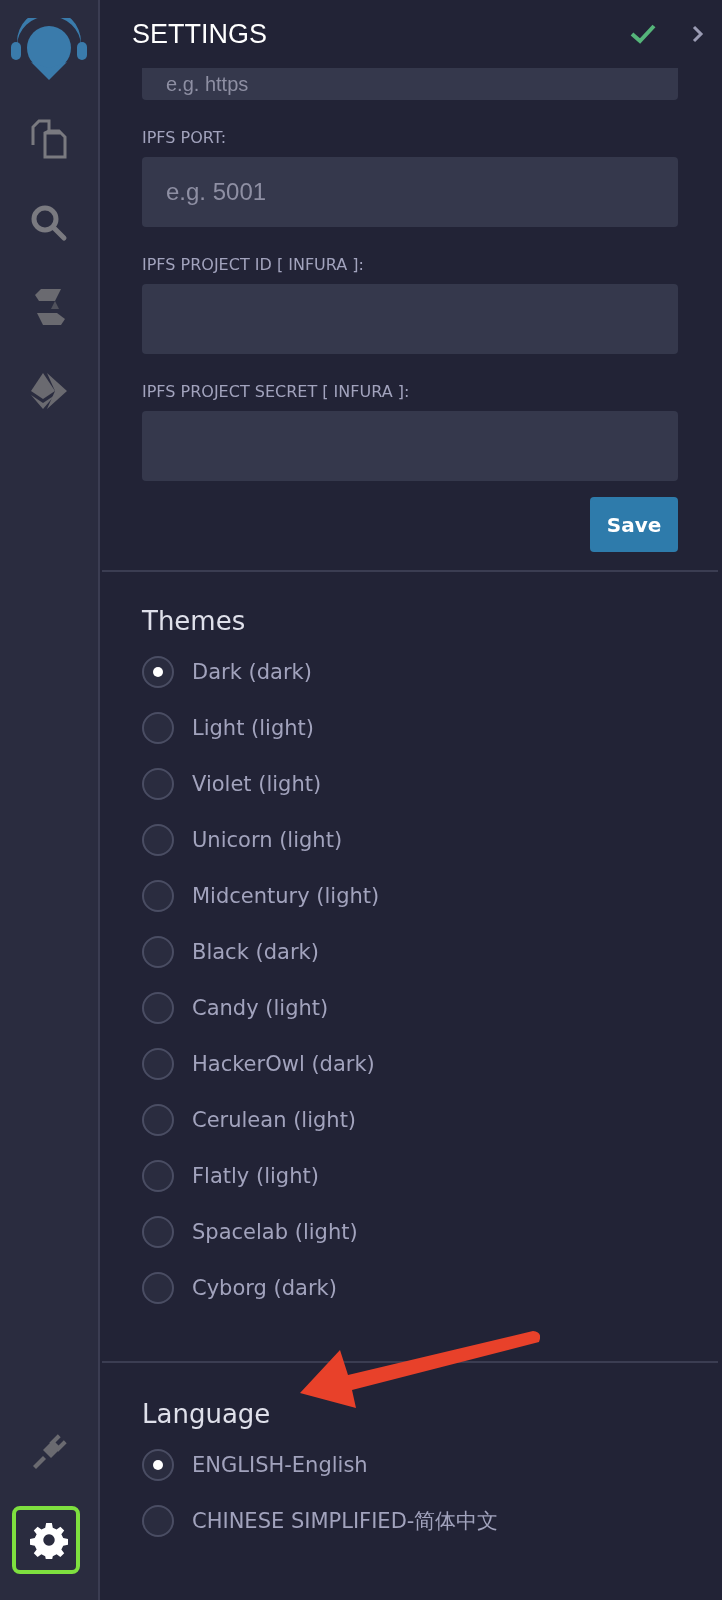 This screenshot has width=722, height=1600. I want to click on diamond-arrow-icon, so click(49, 391).